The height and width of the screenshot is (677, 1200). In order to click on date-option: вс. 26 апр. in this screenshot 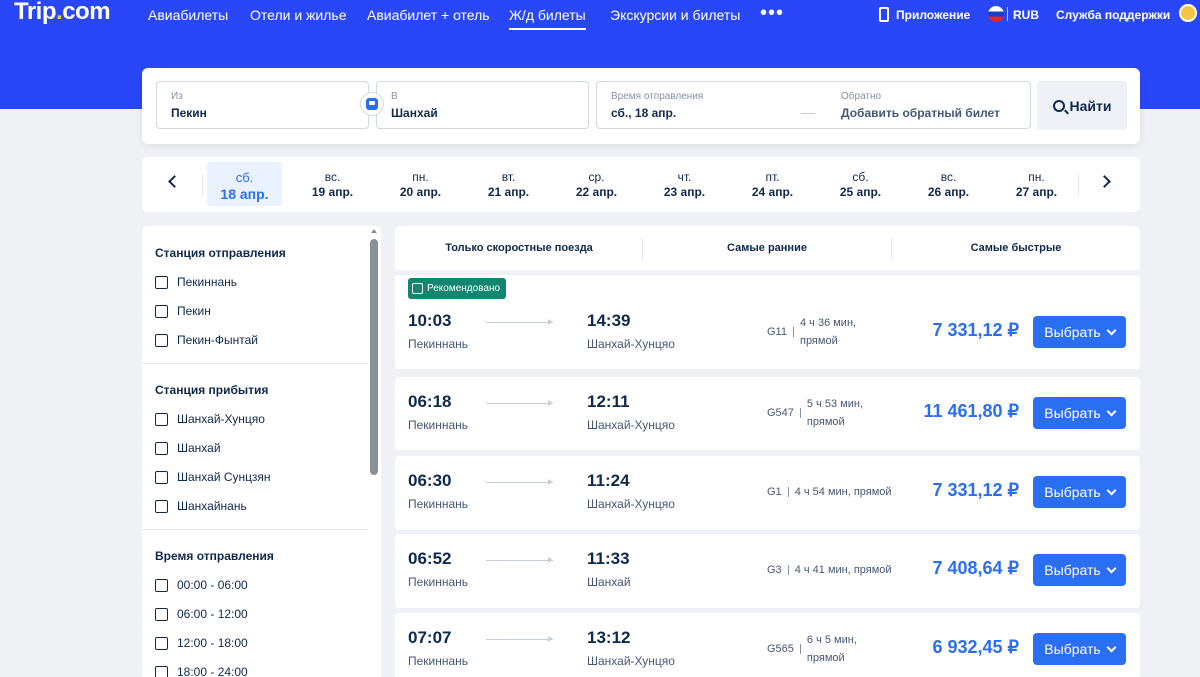, I will do `click(948, 184)`.